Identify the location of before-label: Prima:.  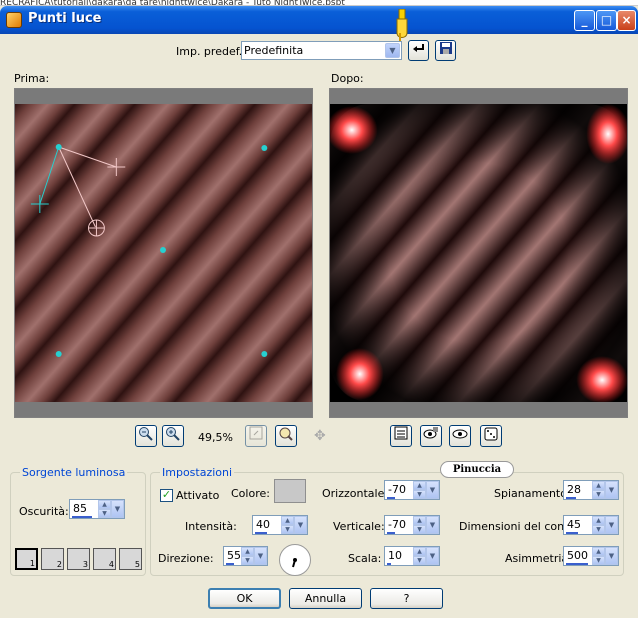
(32, 78).